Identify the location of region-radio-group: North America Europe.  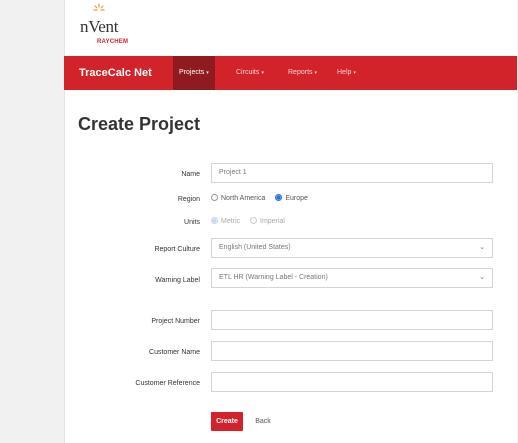
(263, 200).